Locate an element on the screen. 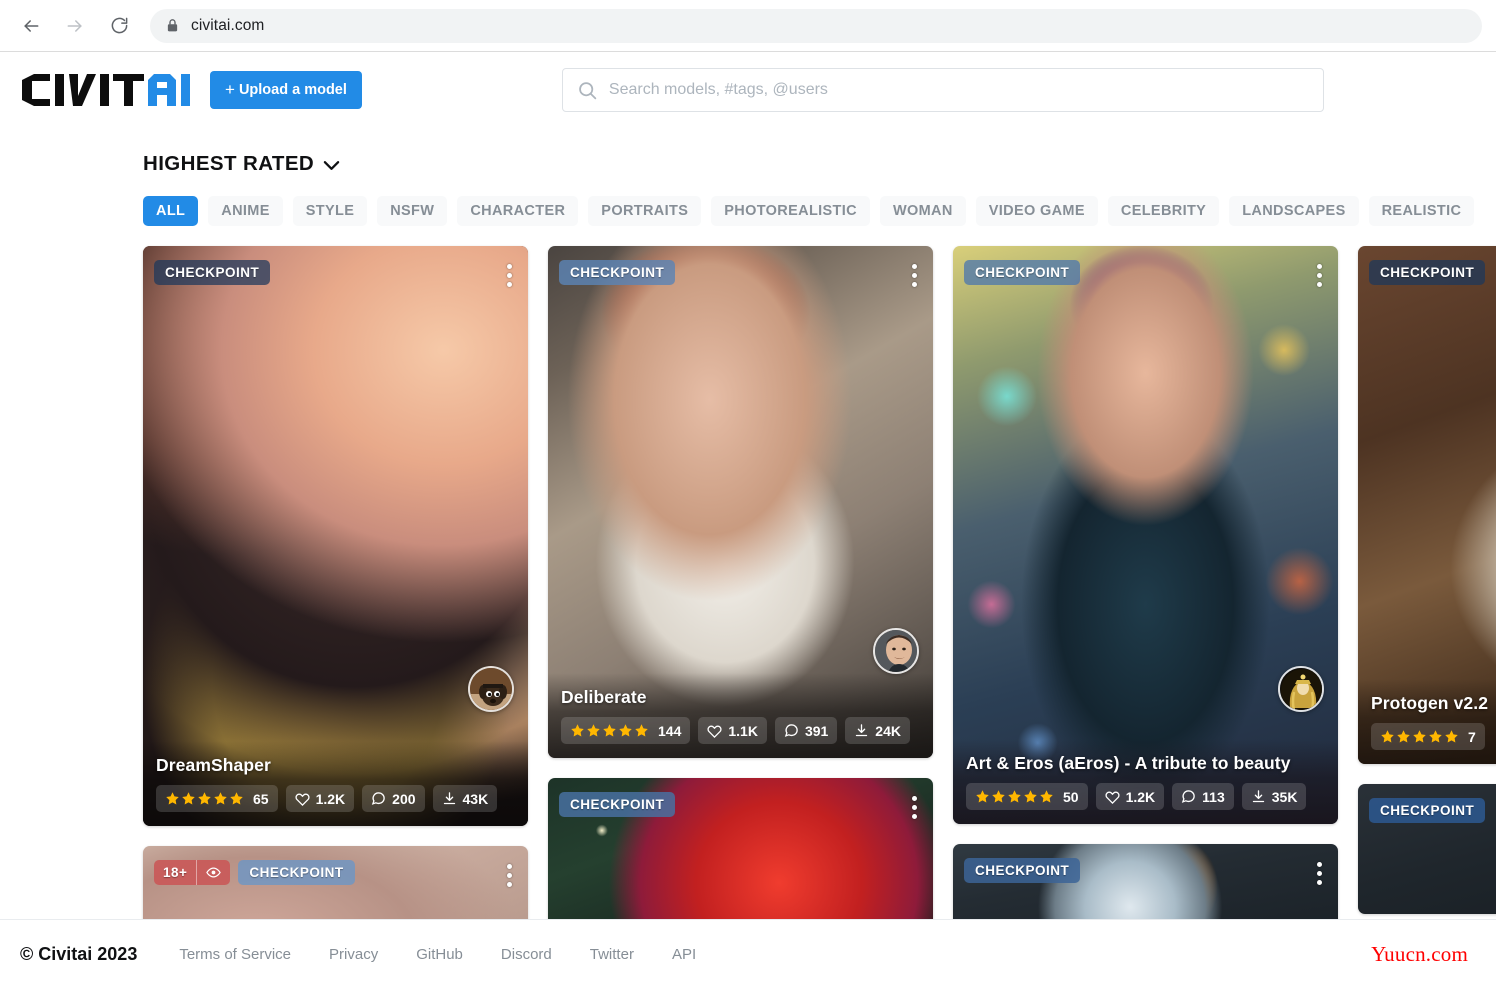  card-title: Deliberate is located at coordinates (604, 697).